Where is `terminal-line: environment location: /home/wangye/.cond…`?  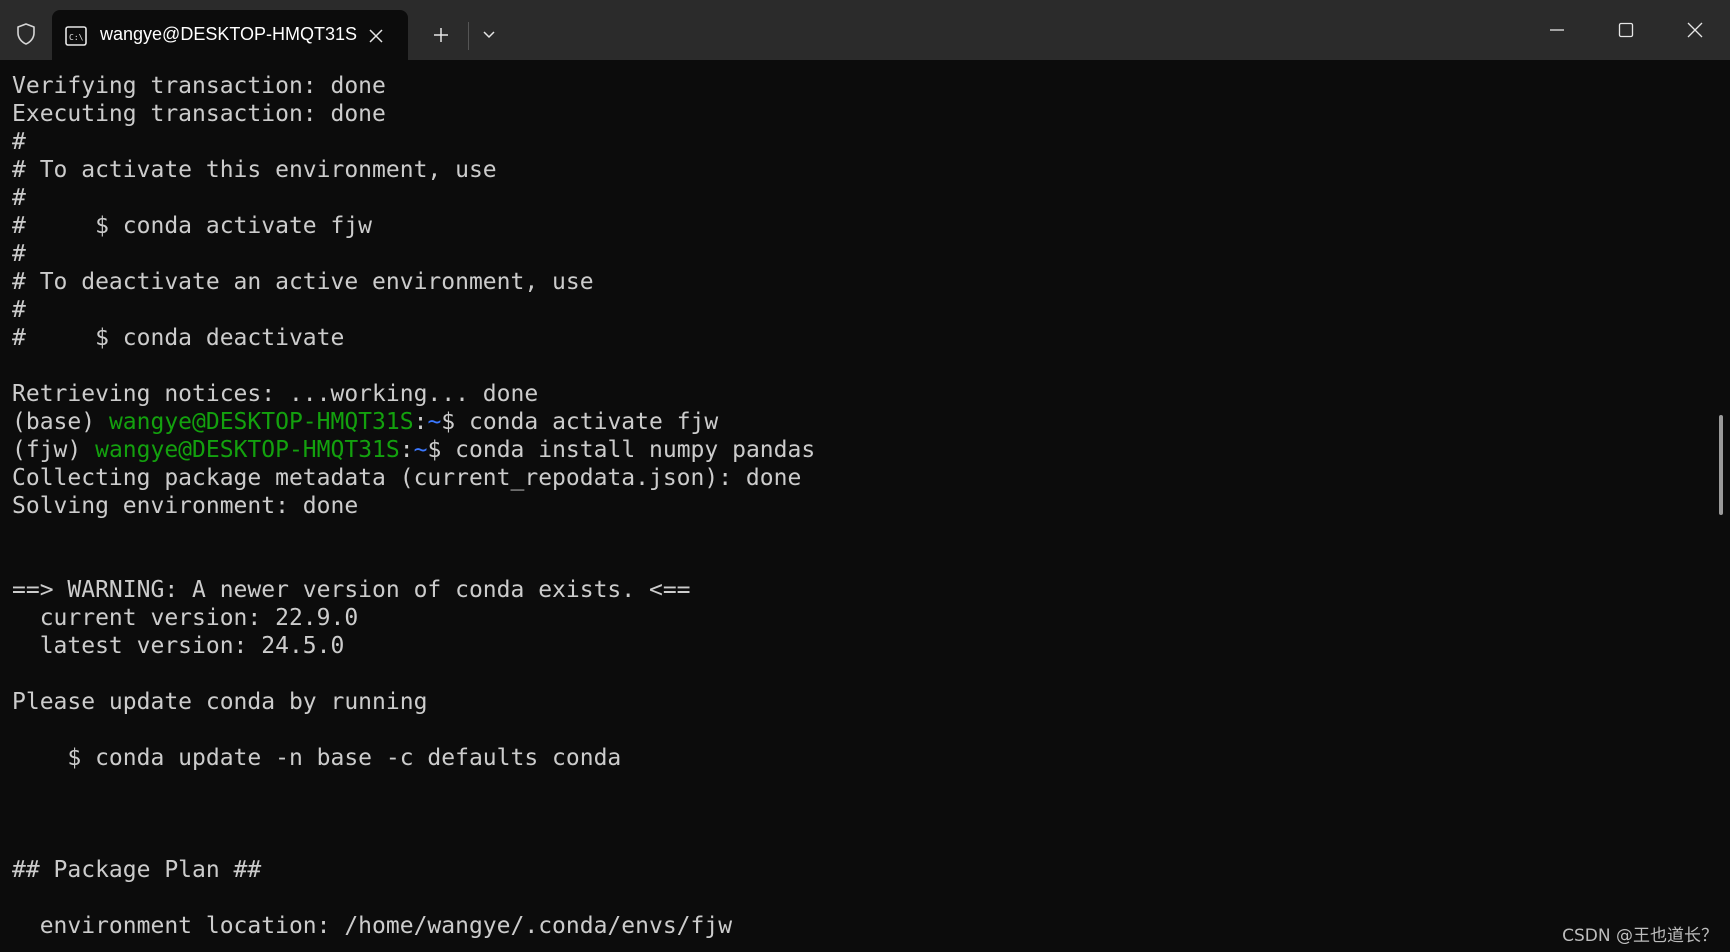
terminal-line: environment location: /home/wangye/.cond… is located at coordinates (857, 926).